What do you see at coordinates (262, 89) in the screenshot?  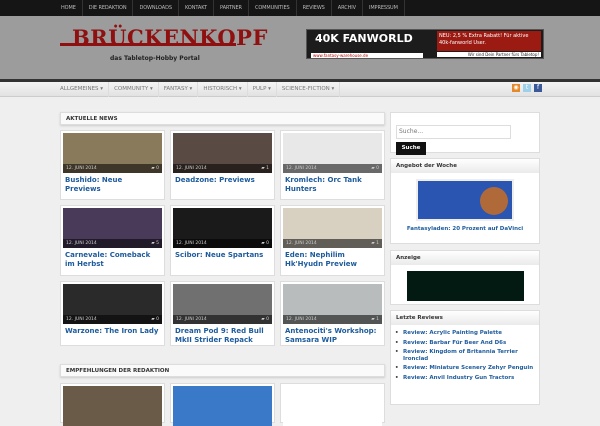 I see `menu-pulp: PULP ▾` at bounding box center [262, 89].